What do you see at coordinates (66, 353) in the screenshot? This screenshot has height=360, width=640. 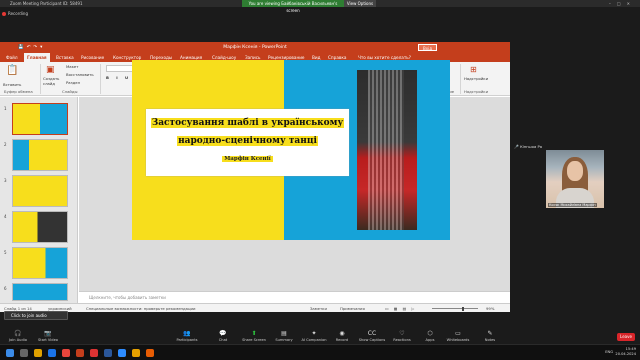 I see `chrome-icon` at bounding box center [66, 353].